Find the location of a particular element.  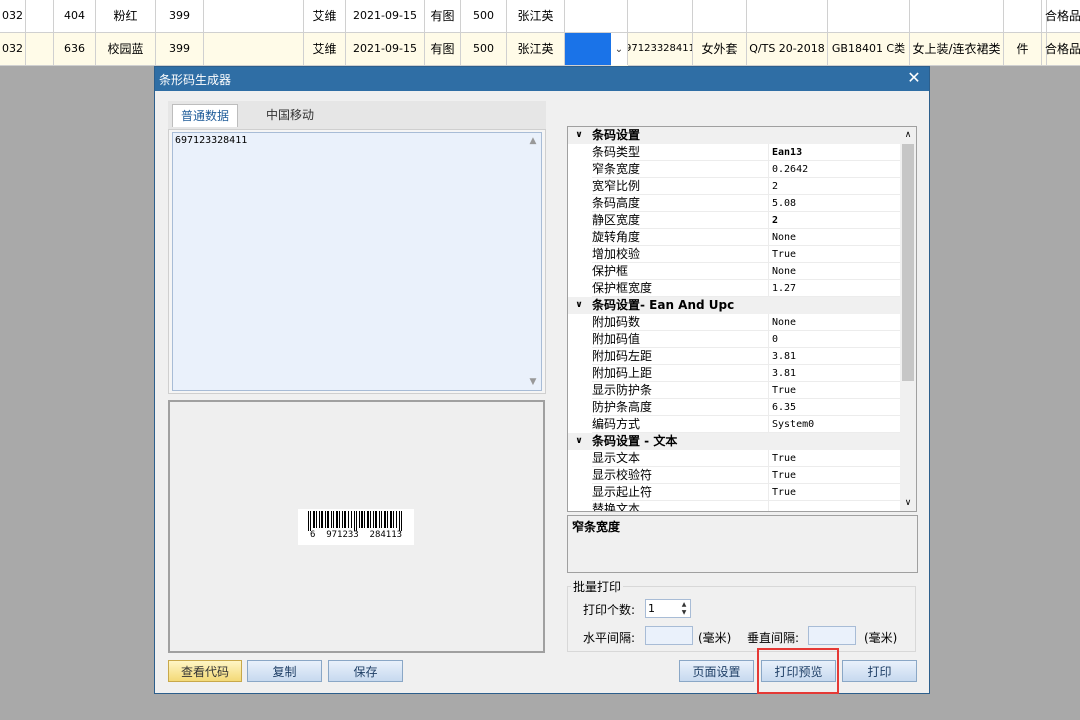

grid-cell: 校园蓝 is located at coordinates (126, 49).